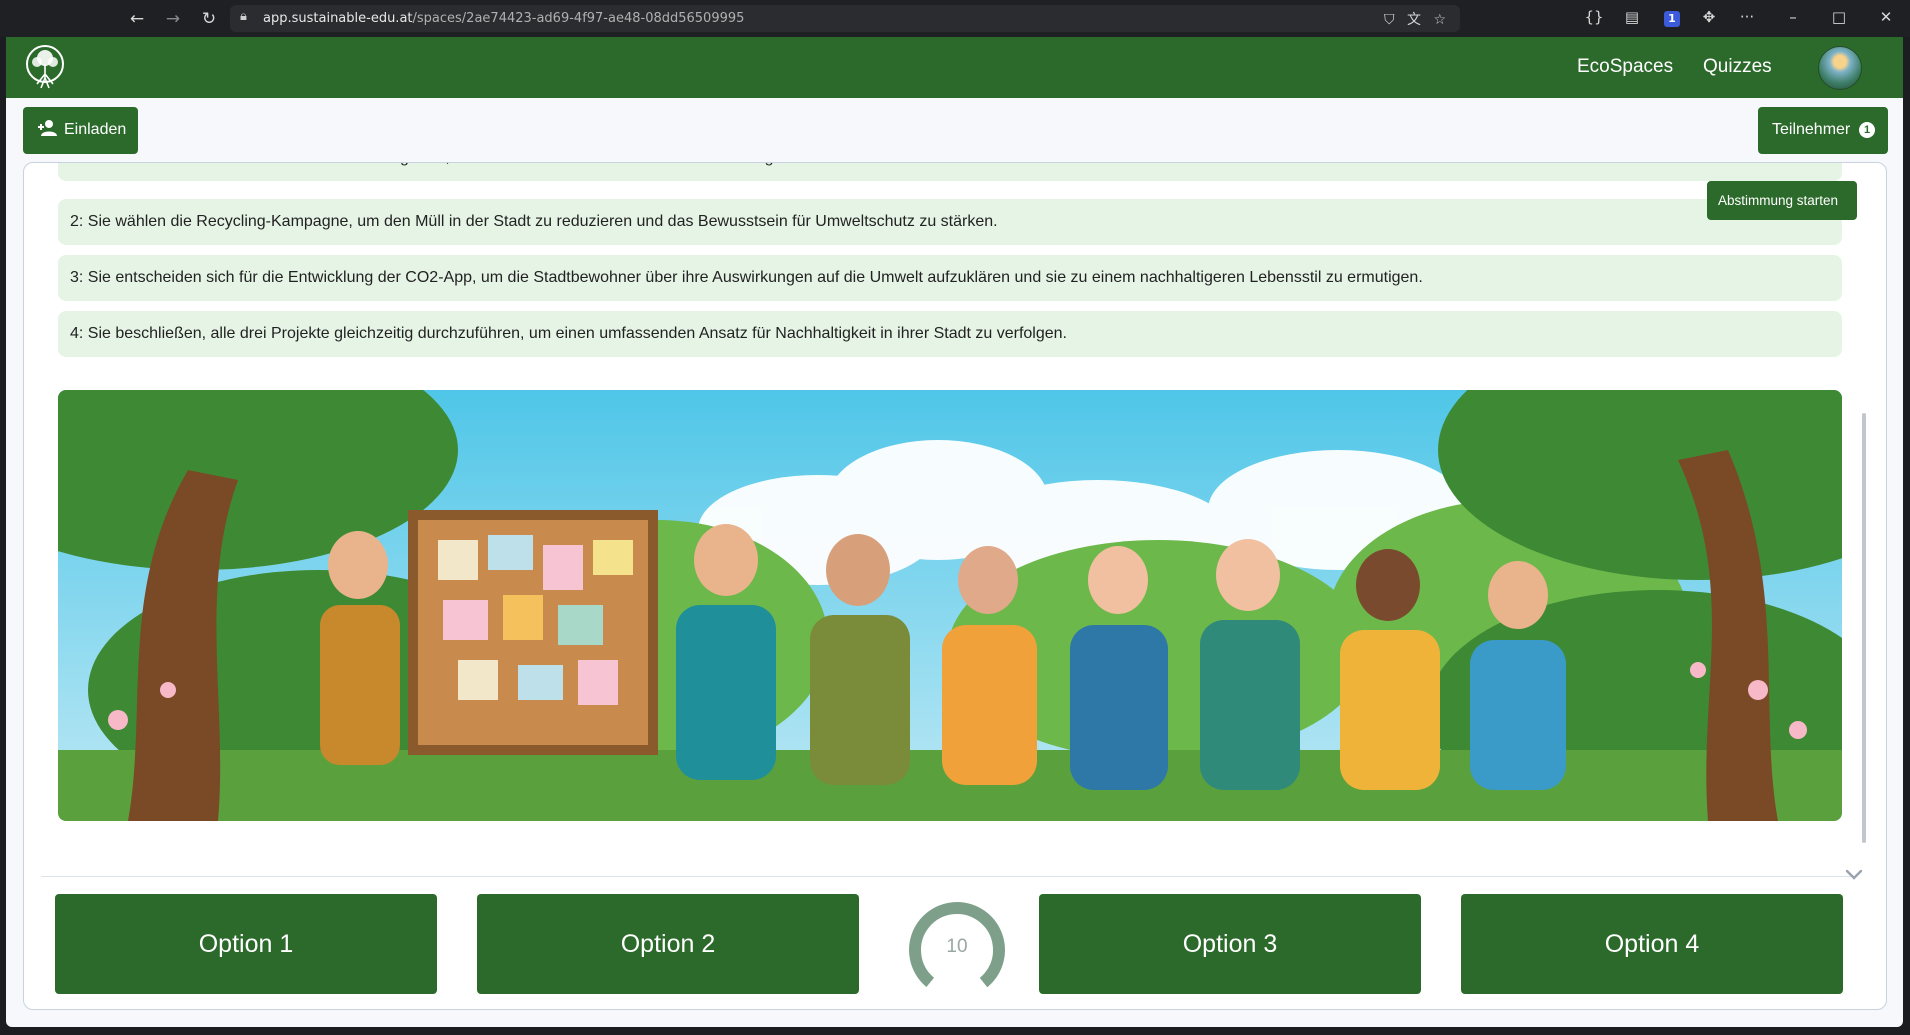  Describe the element at coordinates (1747, 17) in the screenshot. I see `more-menu-icon: ···` at that location.